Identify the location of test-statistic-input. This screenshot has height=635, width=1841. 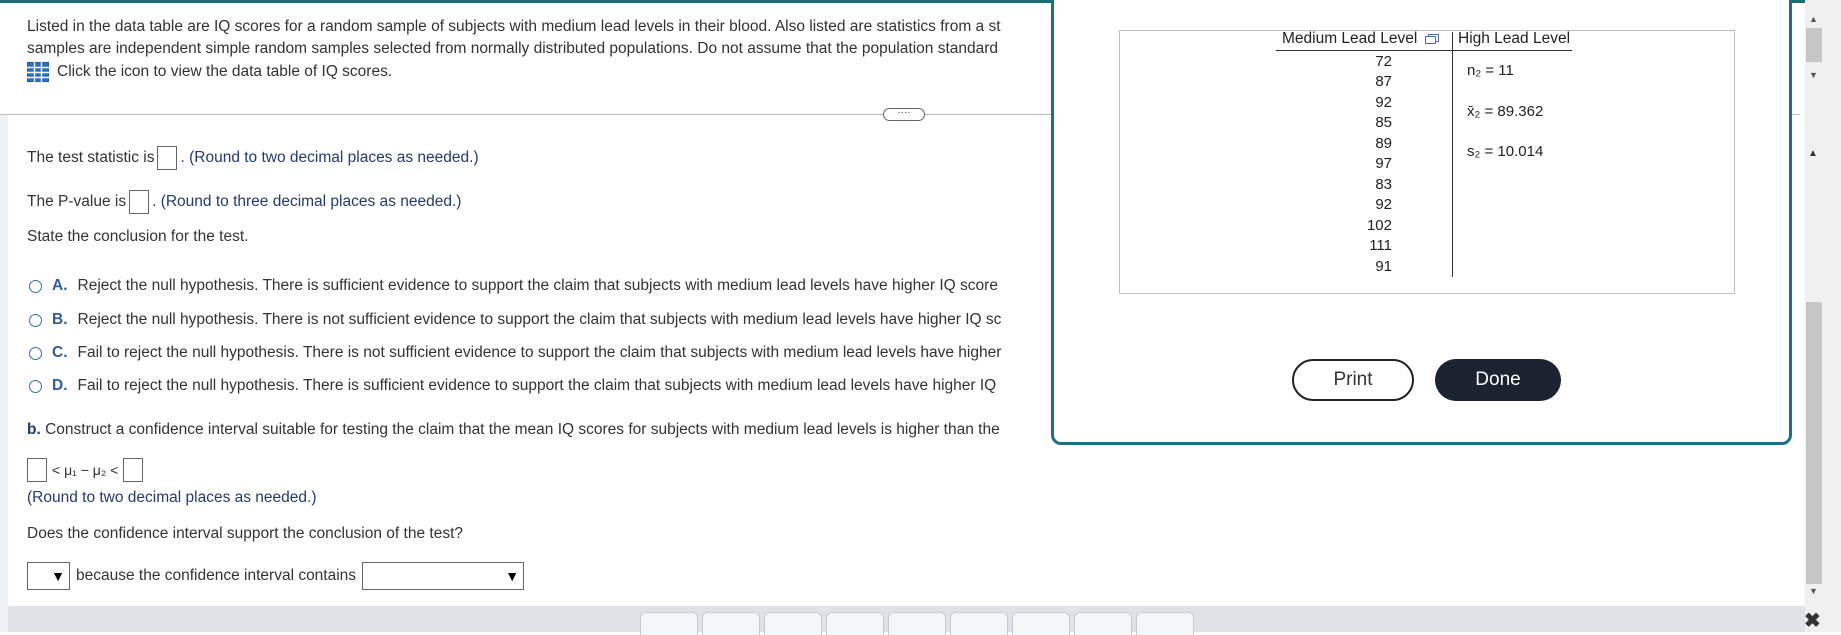
(167, 158).